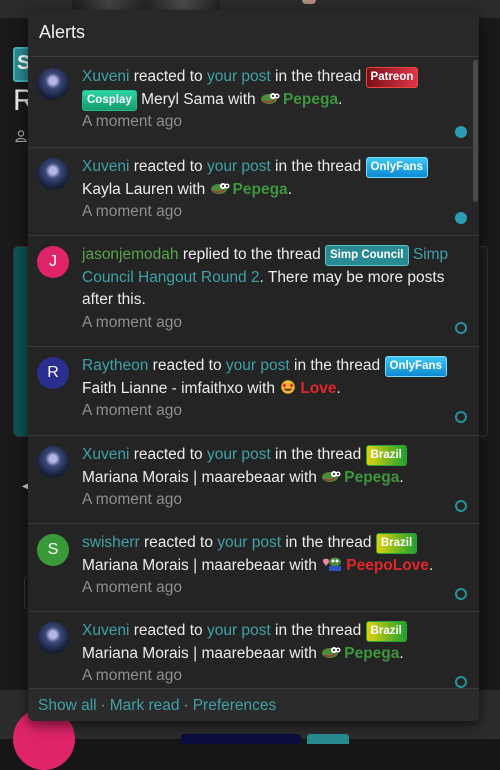 The height and width of the screenshot is (770, 500). Describe the element at coordinates (392, 77) in the screenshot. I see `prefix-tag: Patreon` at that location.